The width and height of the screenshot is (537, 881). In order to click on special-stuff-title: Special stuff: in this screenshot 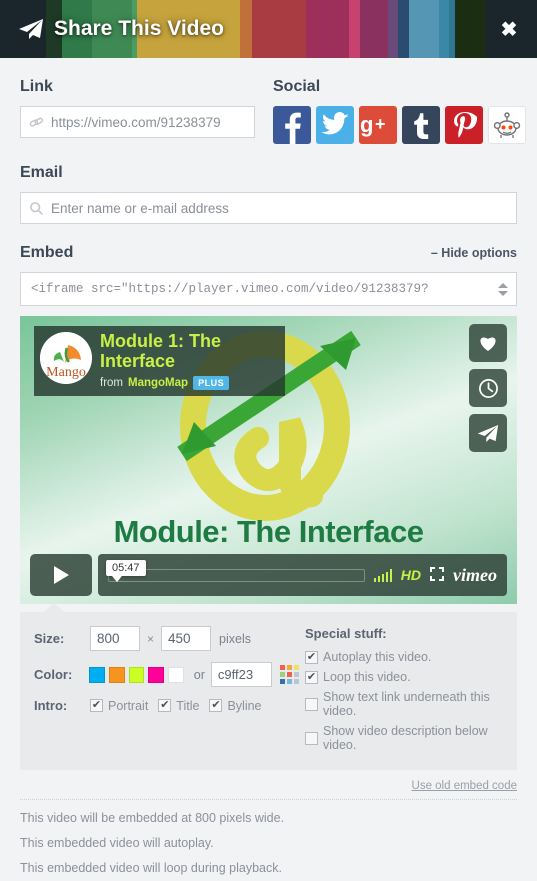, I will do `click(346, 633)`.